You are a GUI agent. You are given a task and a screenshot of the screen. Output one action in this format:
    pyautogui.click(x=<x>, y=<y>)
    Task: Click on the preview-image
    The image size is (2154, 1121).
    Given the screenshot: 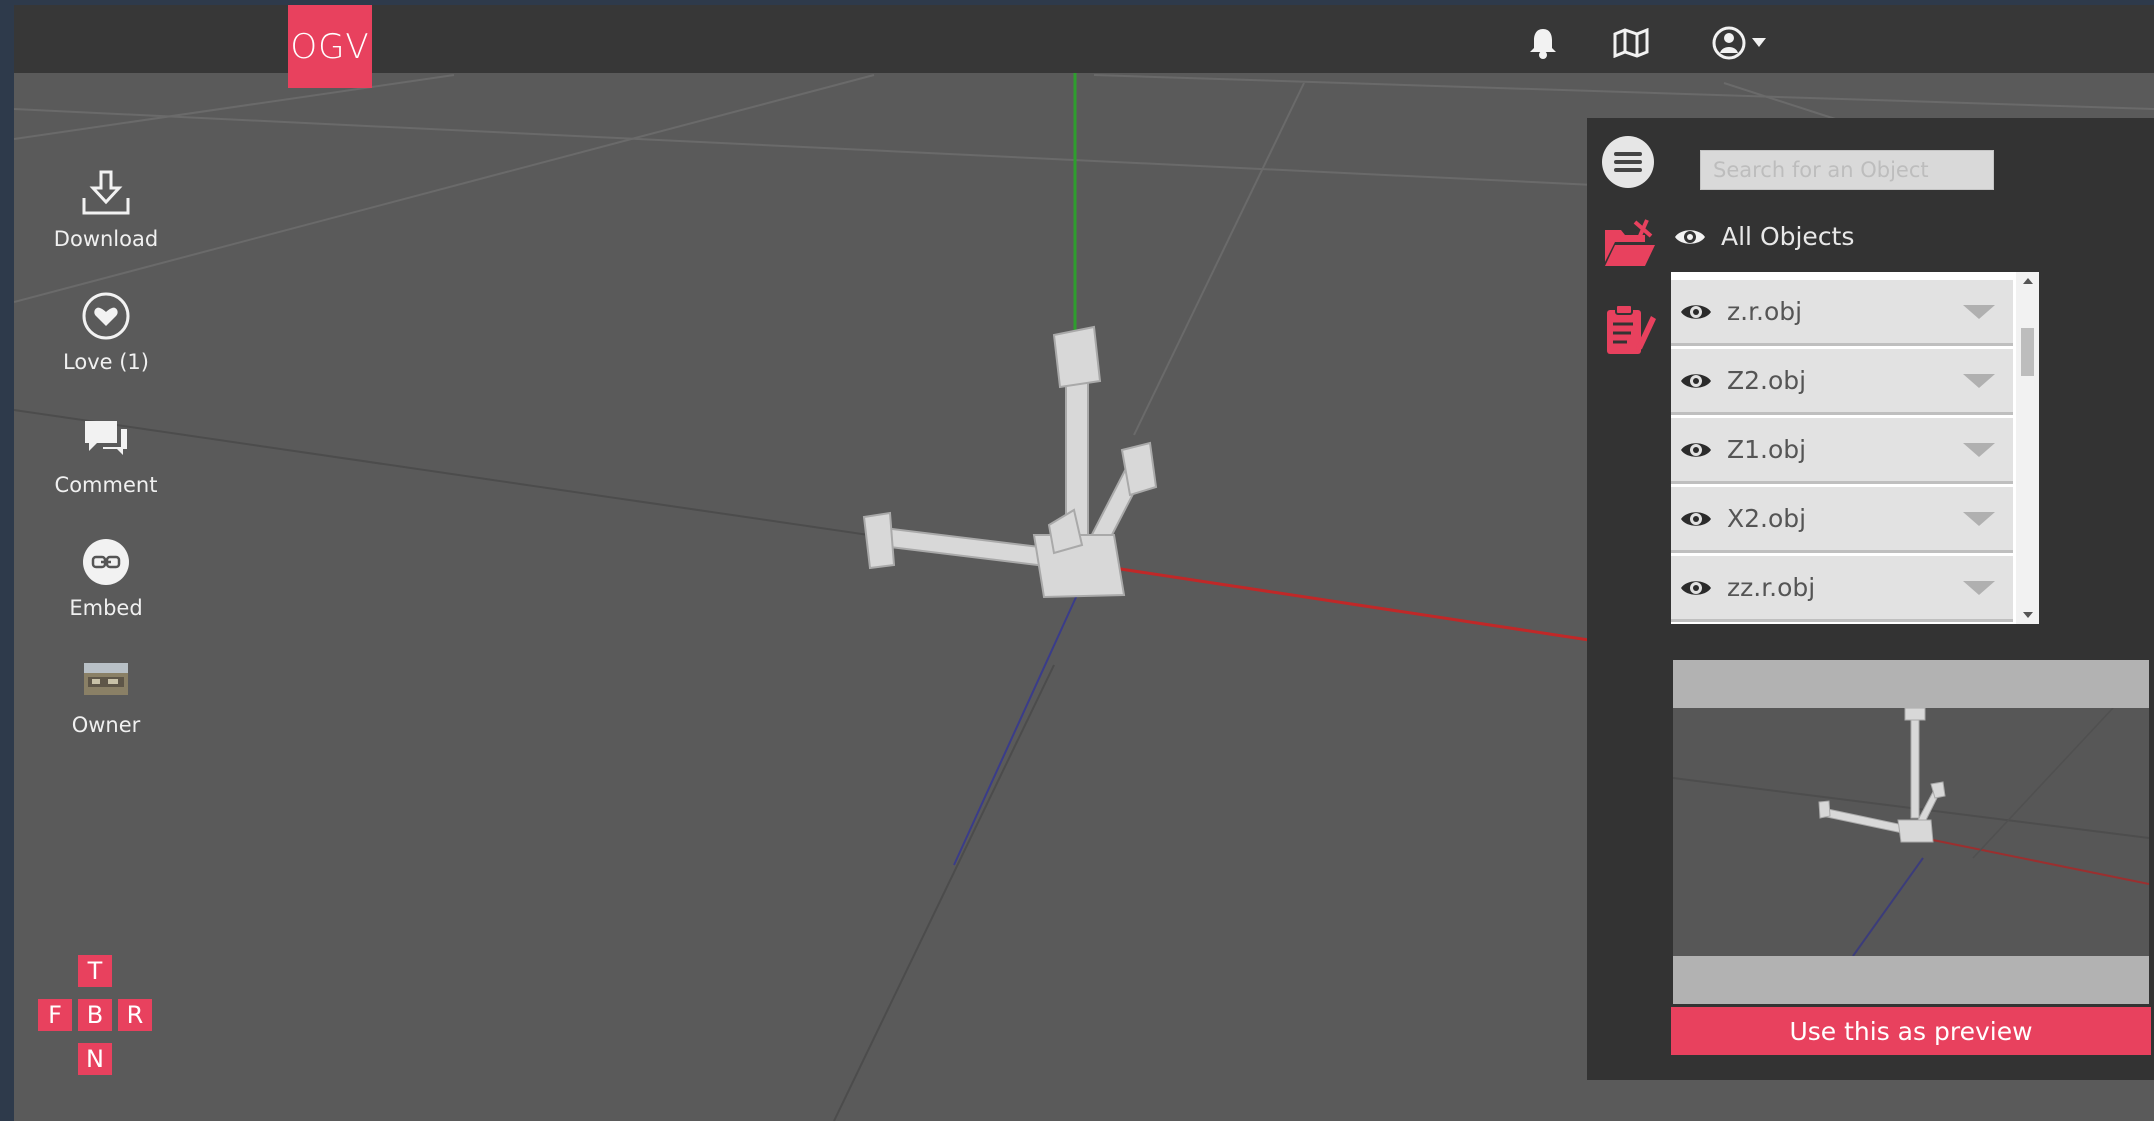 What is the action you would take?
    pyautogui.click(x=1911, y=832)
    